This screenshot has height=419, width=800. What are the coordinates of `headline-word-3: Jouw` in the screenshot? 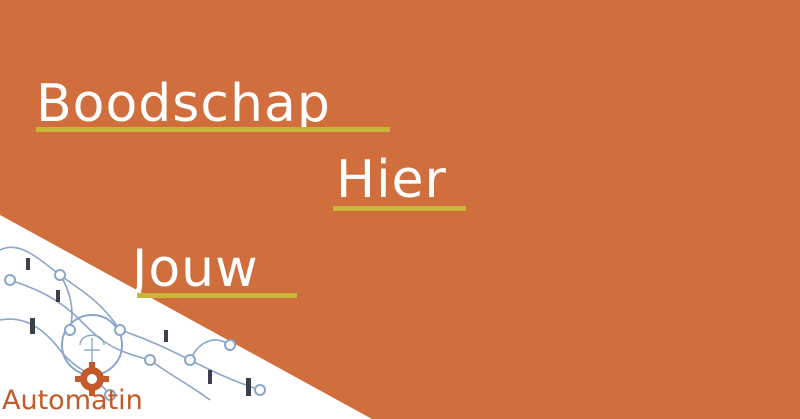 It's located at (195, 269).